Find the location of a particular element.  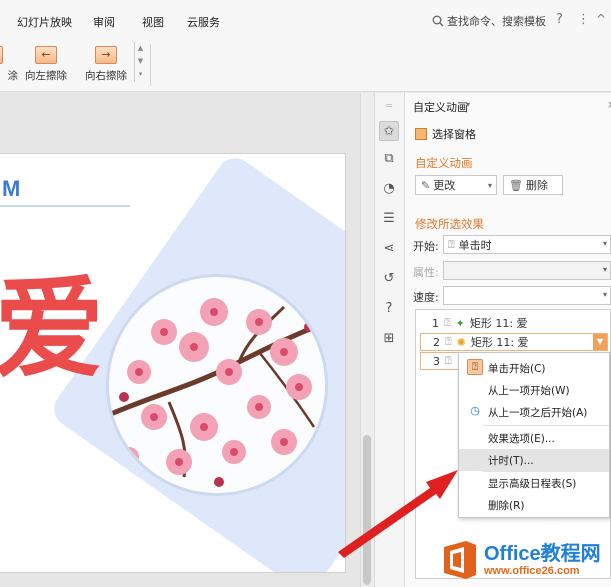

search-icon is located at coordinates (438, 21).